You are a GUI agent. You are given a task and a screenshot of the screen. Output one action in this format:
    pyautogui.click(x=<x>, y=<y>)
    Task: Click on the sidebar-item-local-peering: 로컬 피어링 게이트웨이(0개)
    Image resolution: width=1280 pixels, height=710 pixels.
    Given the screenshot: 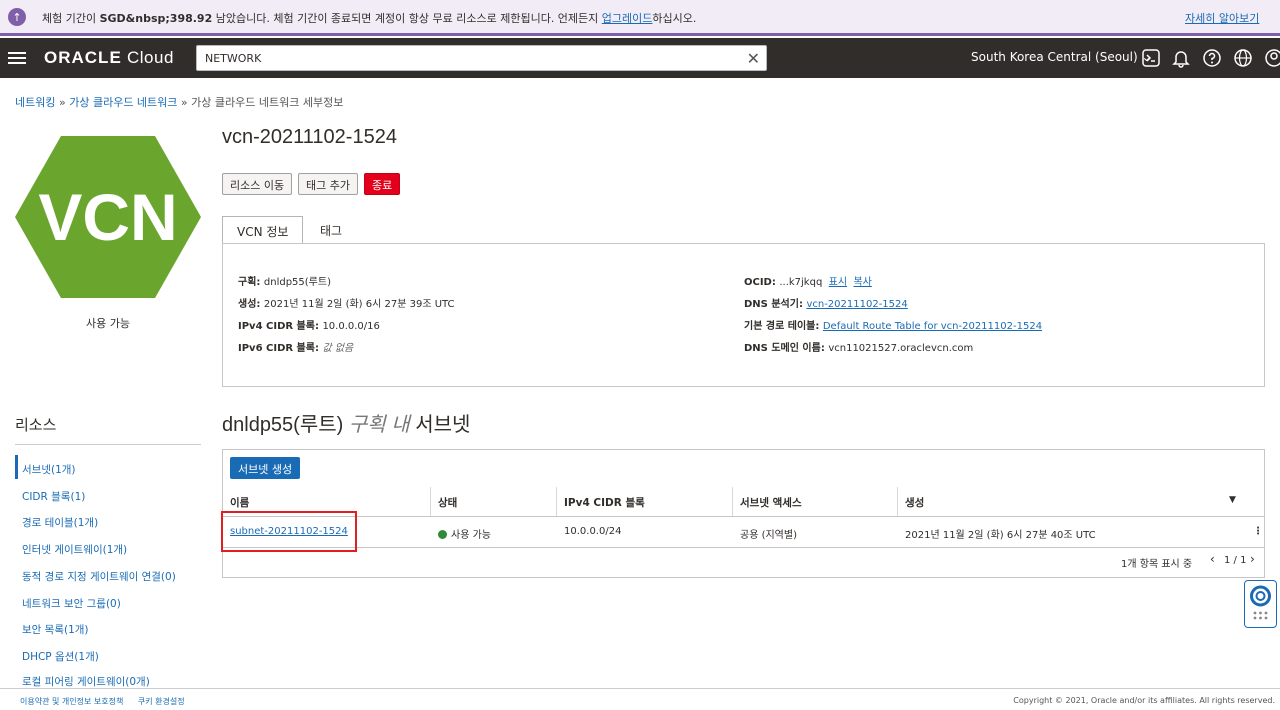 What is the action you would take?
    pyautogui.click(x=86, y=681)
    